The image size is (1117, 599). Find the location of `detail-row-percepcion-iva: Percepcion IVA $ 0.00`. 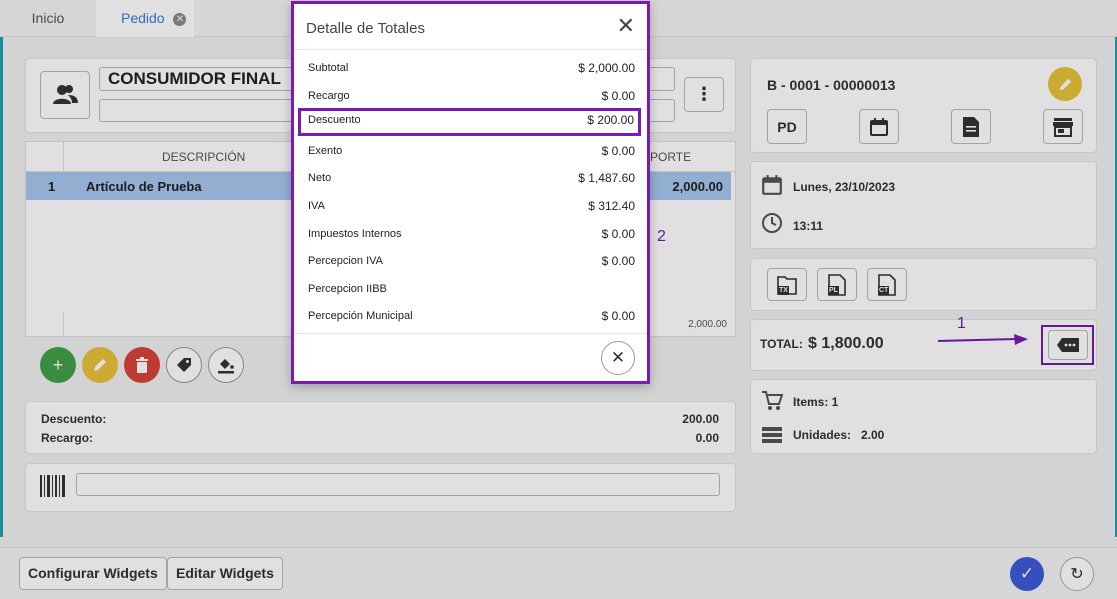

detail-row-percepcion-iva: Percepcion IVA $ 0.00 is located at coordinates (470, 261).